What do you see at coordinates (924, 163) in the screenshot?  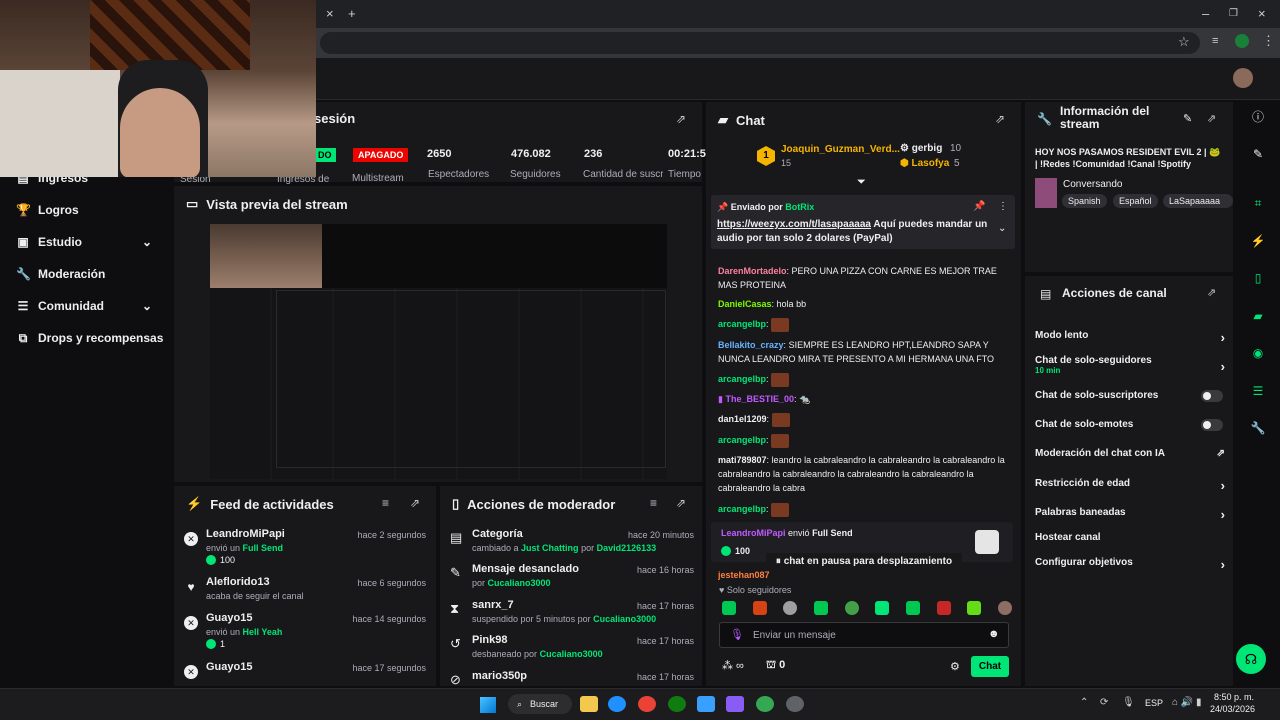 I see `gifter-3-name: ⬢ Lasofya` at bounding box center [924, 163].